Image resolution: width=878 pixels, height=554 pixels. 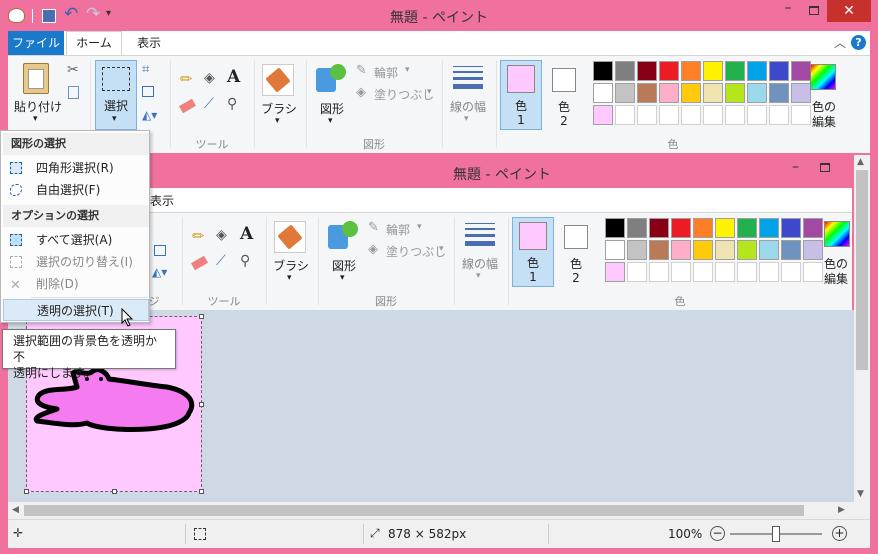 I want to click on inner-maximize-button, so click(x=825, y=167).